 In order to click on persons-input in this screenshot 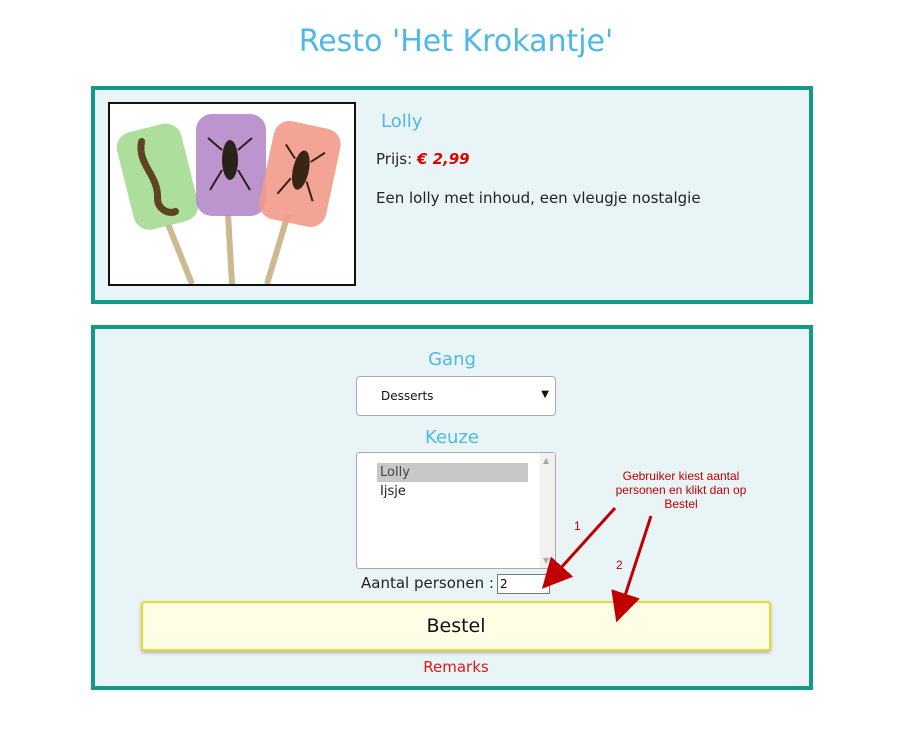, I will do `click(523, 584)`.